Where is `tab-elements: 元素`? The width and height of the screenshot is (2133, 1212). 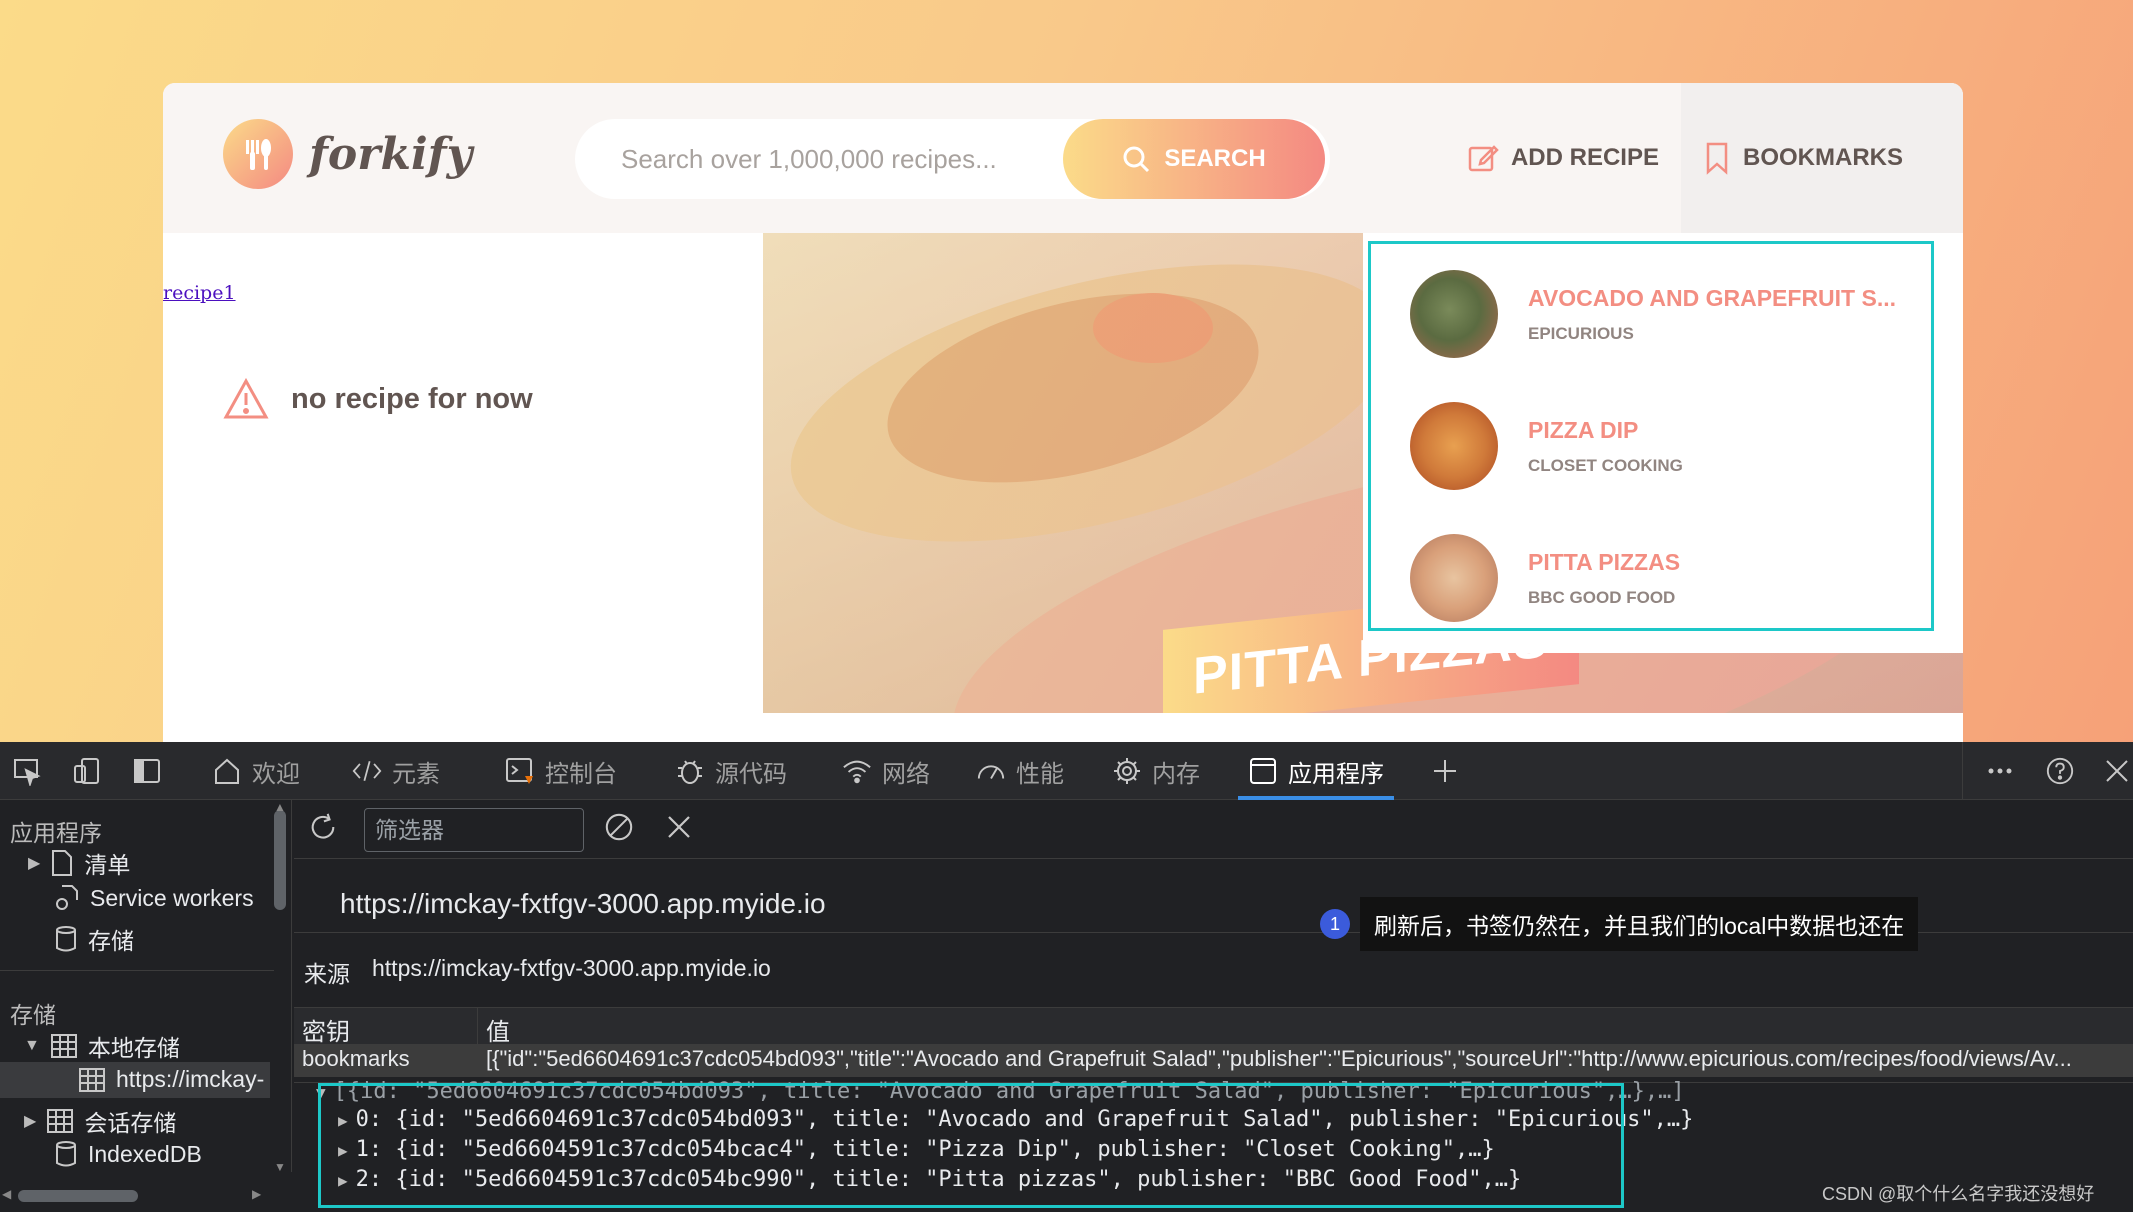 tab-elements: 元素 is located at coordinates (396, 771).